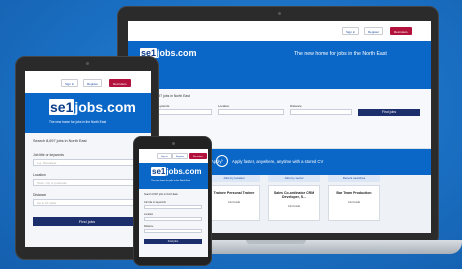  What do you see at coordinates (234, 193) in the screenshot?
I see `job-card-title: Trainee Personal Trainer` at bounding box center [234, 193].